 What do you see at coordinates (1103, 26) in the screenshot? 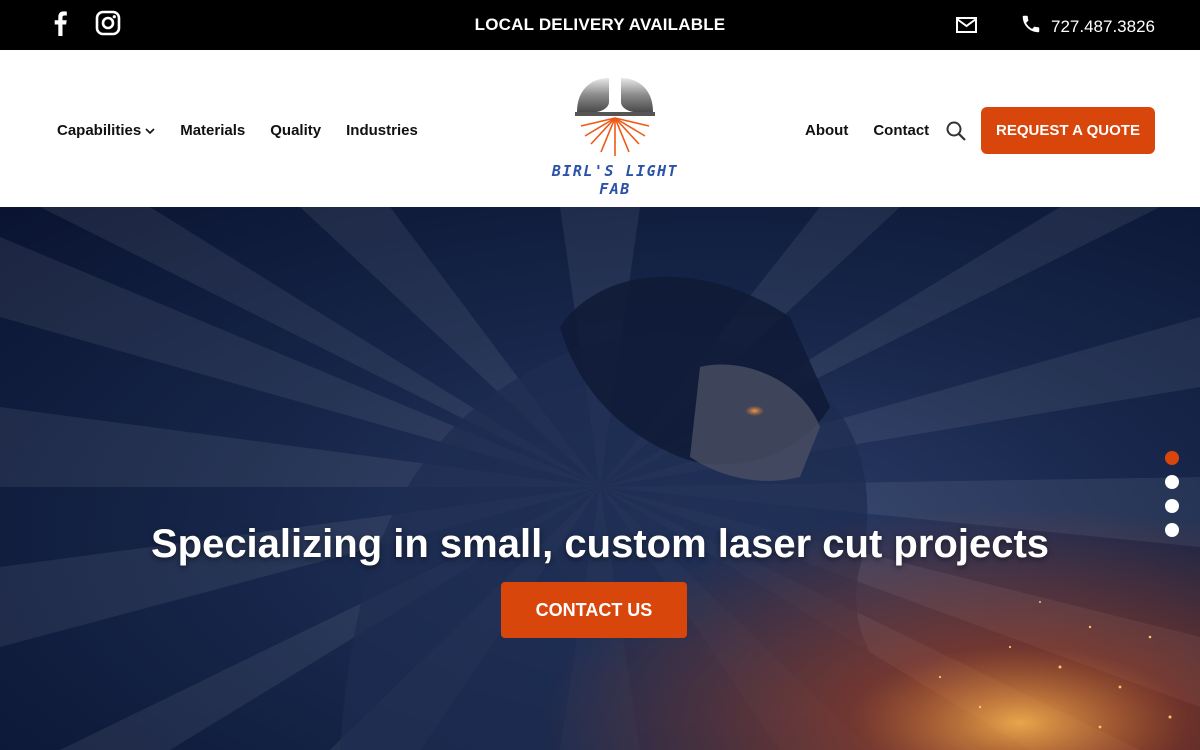
I see `phone-number: 727.487.3826` at bounding box center [1103, 26].